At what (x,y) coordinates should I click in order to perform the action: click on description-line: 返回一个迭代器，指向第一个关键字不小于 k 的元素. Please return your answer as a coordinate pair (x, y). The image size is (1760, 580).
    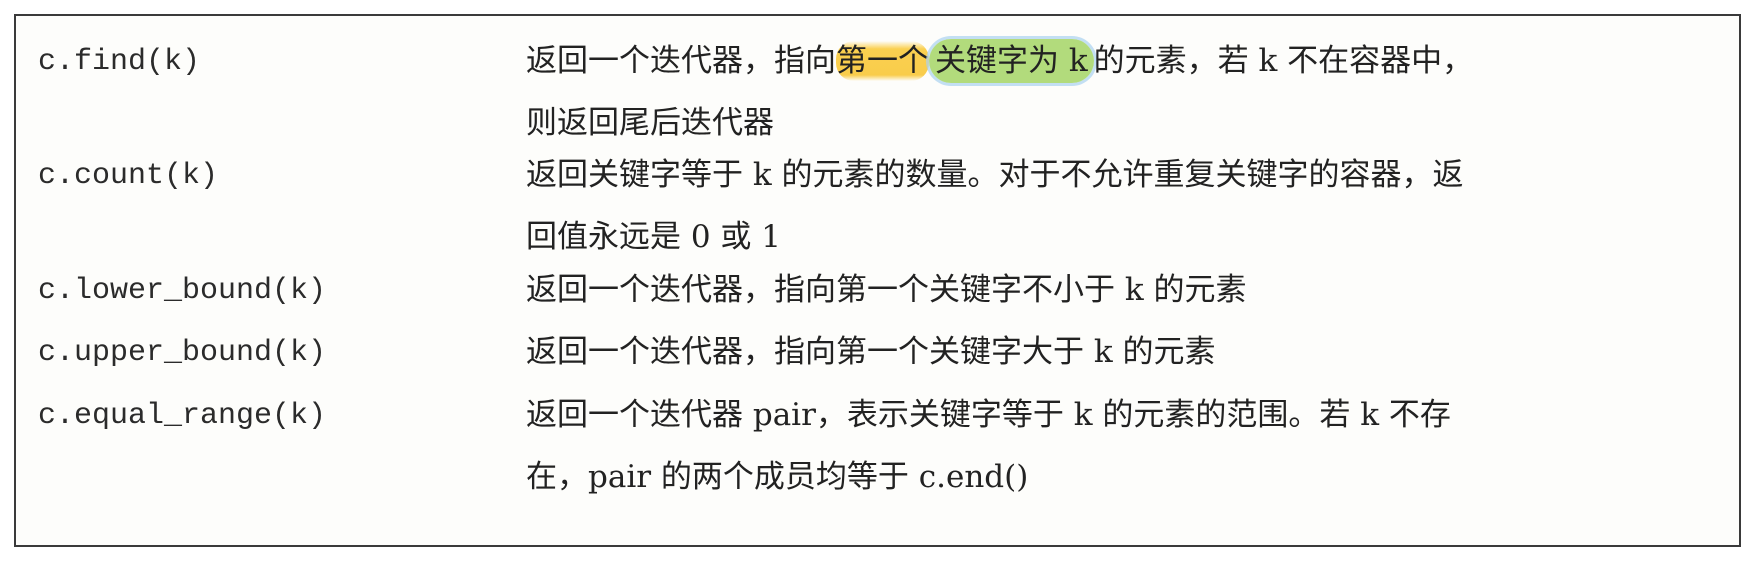
    Looking at the image, I should click on (886, 290).